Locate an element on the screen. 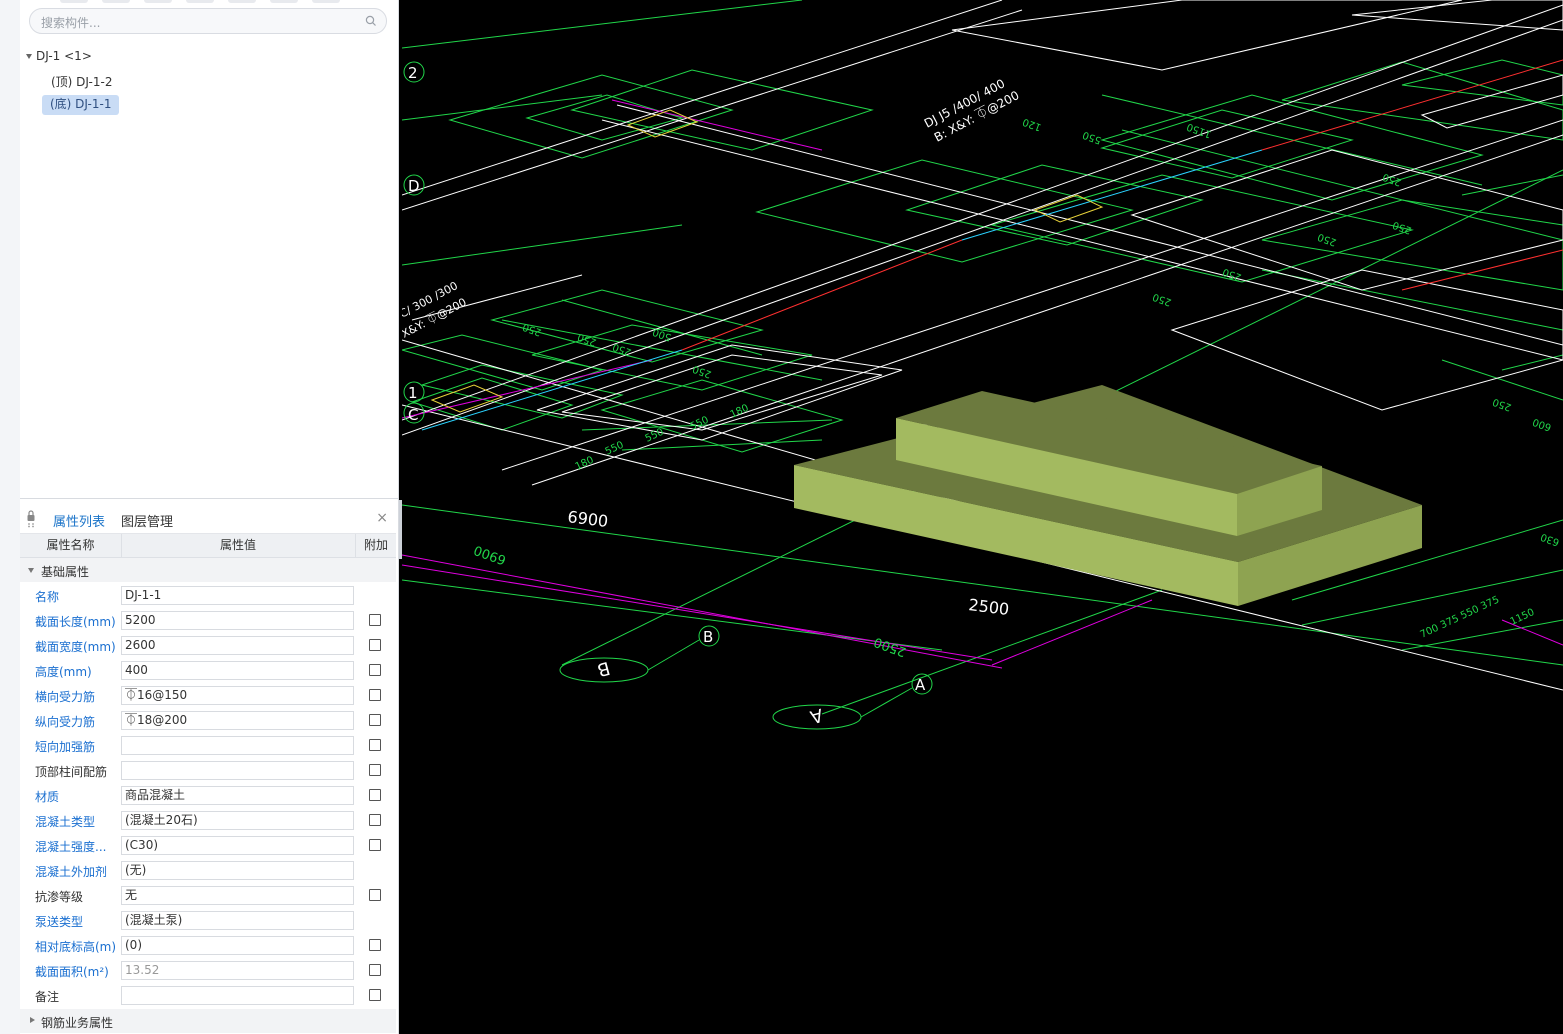  property-row: 名称 DJ-1-1 is located at coordinates (208, 595).